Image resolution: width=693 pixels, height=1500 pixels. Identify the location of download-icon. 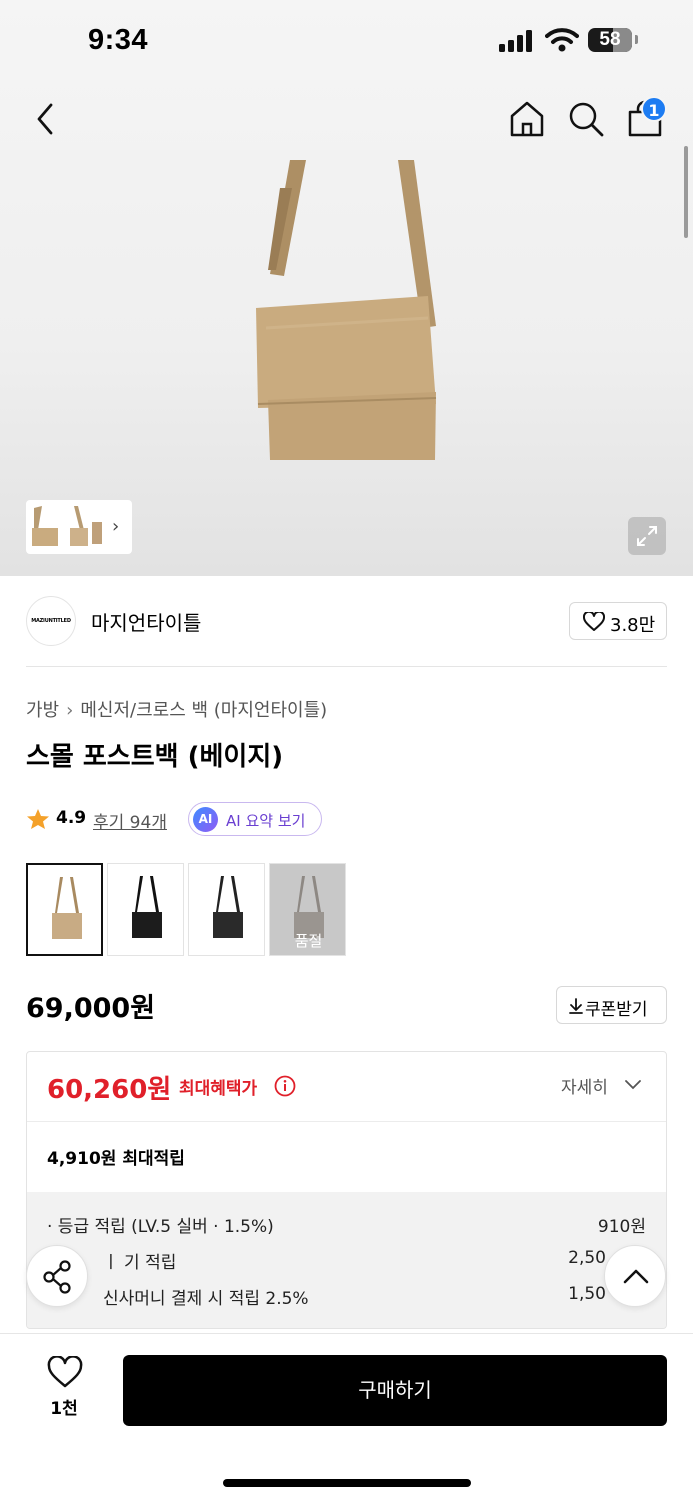
(576, 1006).